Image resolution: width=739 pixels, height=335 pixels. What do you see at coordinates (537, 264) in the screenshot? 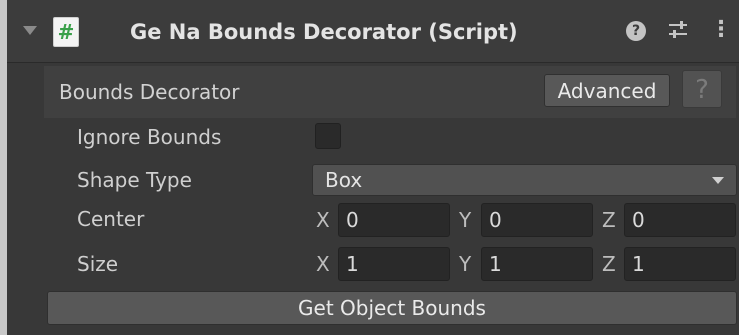
I see `size-y-field: 1` at bounding box center [537, 264].